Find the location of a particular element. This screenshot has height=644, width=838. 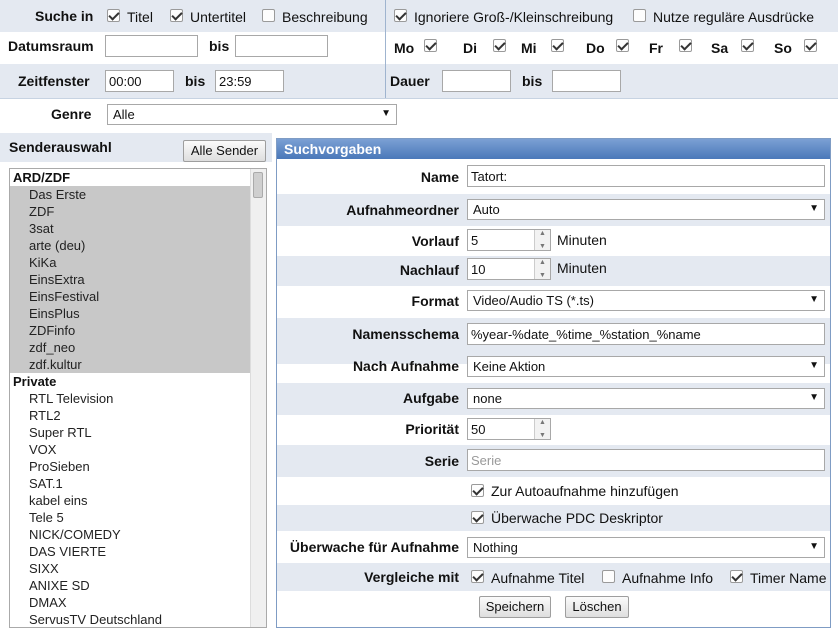

date-bis-label: bis is located at coordinates (219, 46).